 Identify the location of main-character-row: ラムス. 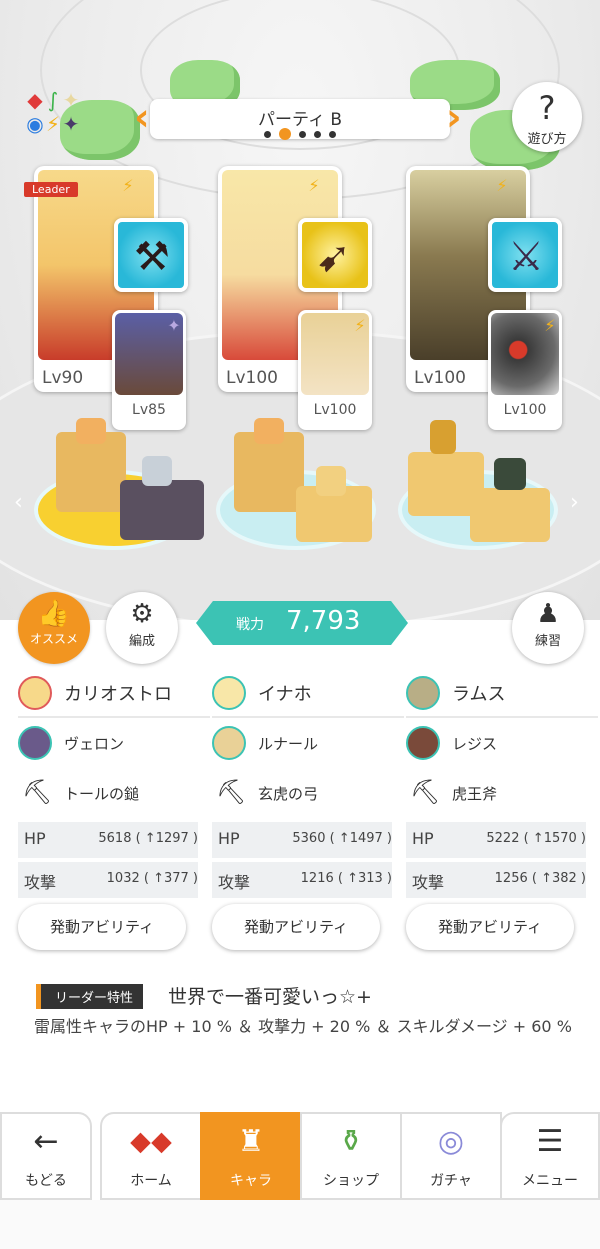
(502, 697).